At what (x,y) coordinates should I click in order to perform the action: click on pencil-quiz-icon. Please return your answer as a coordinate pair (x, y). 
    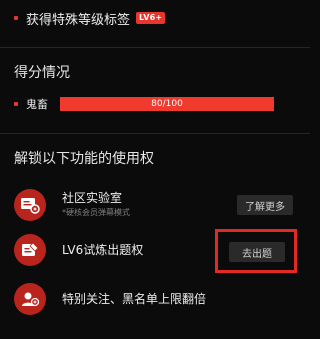
    Looking at the image, I should click on (30, 250).